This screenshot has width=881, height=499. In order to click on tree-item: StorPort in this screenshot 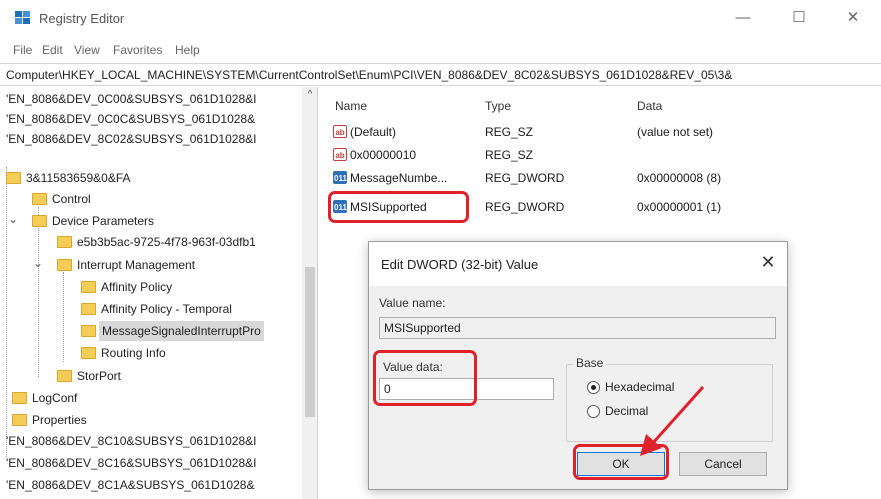, I will do `click(99, 376)`.